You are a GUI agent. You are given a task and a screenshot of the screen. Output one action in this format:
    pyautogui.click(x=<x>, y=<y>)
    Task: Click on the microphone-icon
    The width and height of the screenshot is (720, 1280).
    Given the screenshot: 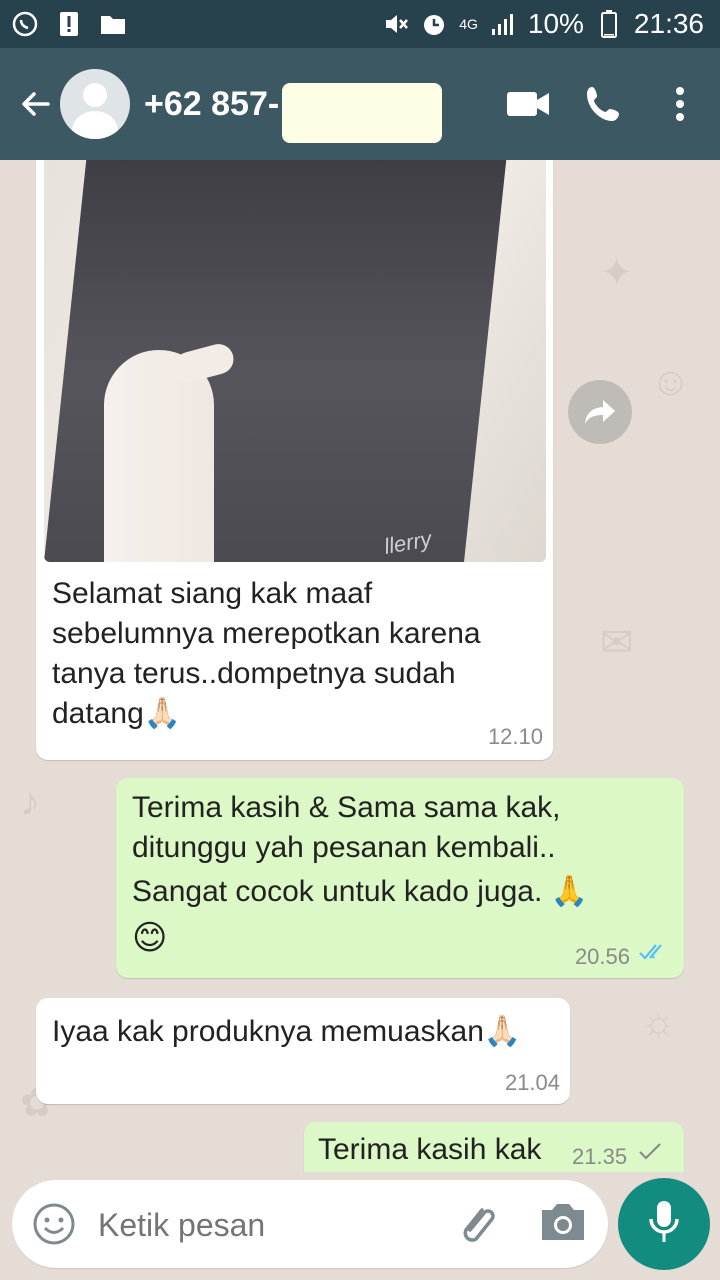 What is the action you would take?
    pyautogui.click(x=664, y=1224)
    